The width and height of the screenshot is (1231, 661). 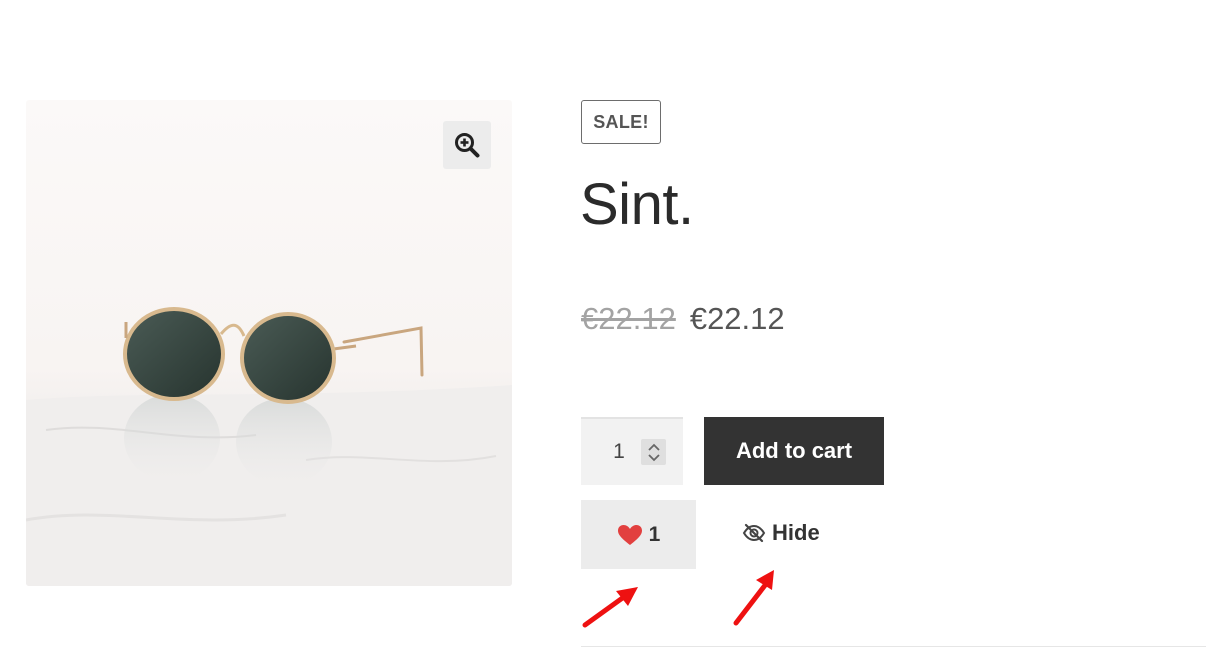 I want to click on like-button: 1, so click(x=638, y=534).